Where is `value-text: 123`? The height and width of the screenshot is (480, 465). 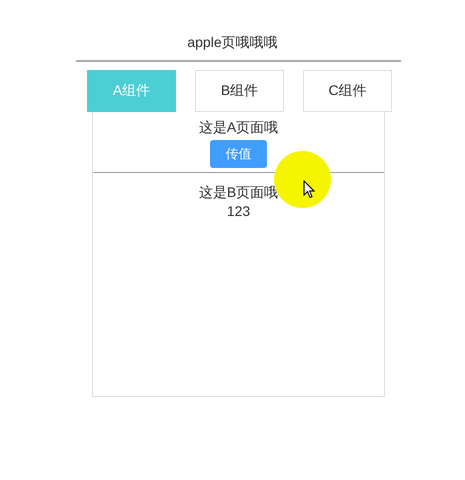 value-text: 123 is located at coordinates (238, 211).